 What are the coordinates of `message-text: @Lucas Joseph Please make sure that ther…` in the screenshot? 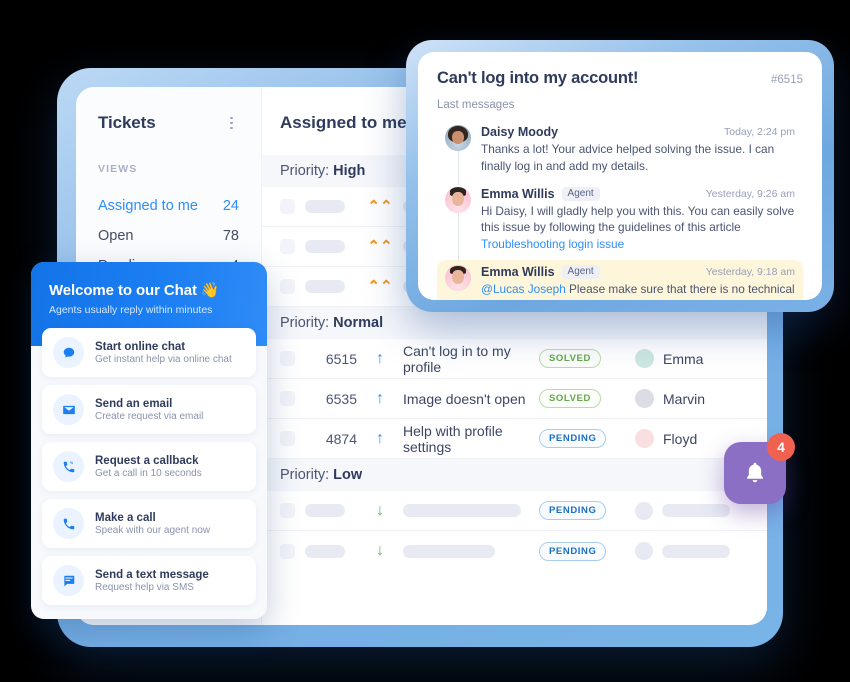 It's located at (638, 290).